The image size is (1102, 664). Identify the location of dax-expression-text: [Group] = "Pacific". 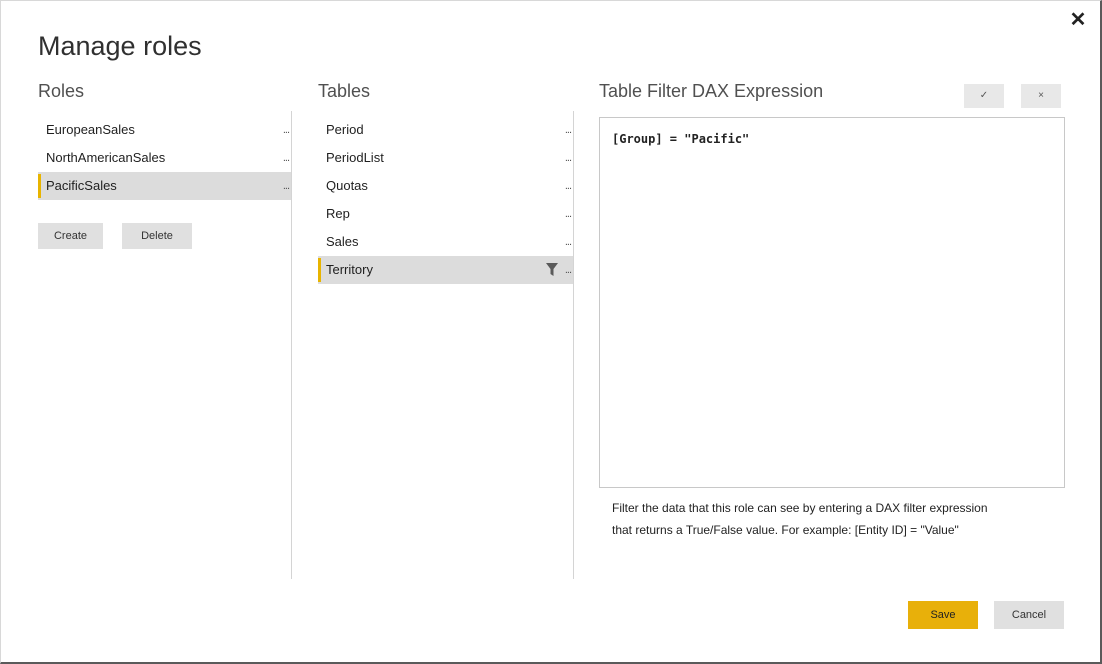
(681, 139).